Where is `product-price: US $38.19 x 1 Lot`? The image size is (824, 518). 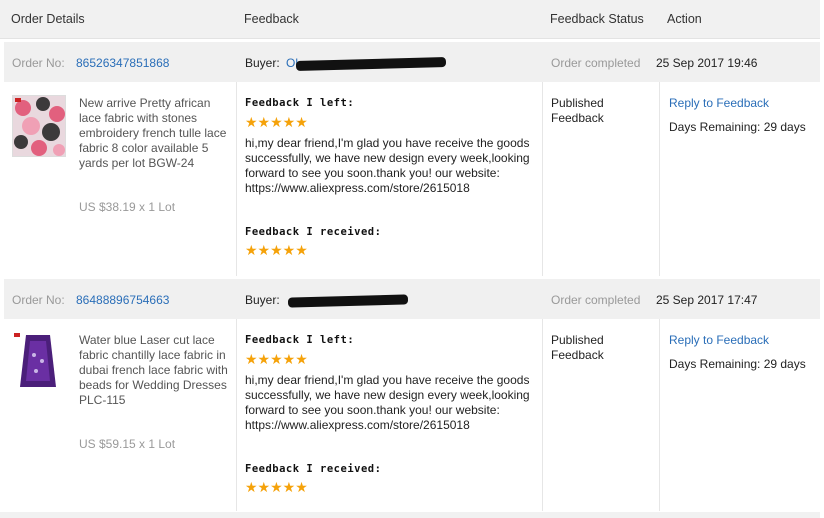
product-price: US $38.19 x 1 Lot is located at coordinates (127, 207).